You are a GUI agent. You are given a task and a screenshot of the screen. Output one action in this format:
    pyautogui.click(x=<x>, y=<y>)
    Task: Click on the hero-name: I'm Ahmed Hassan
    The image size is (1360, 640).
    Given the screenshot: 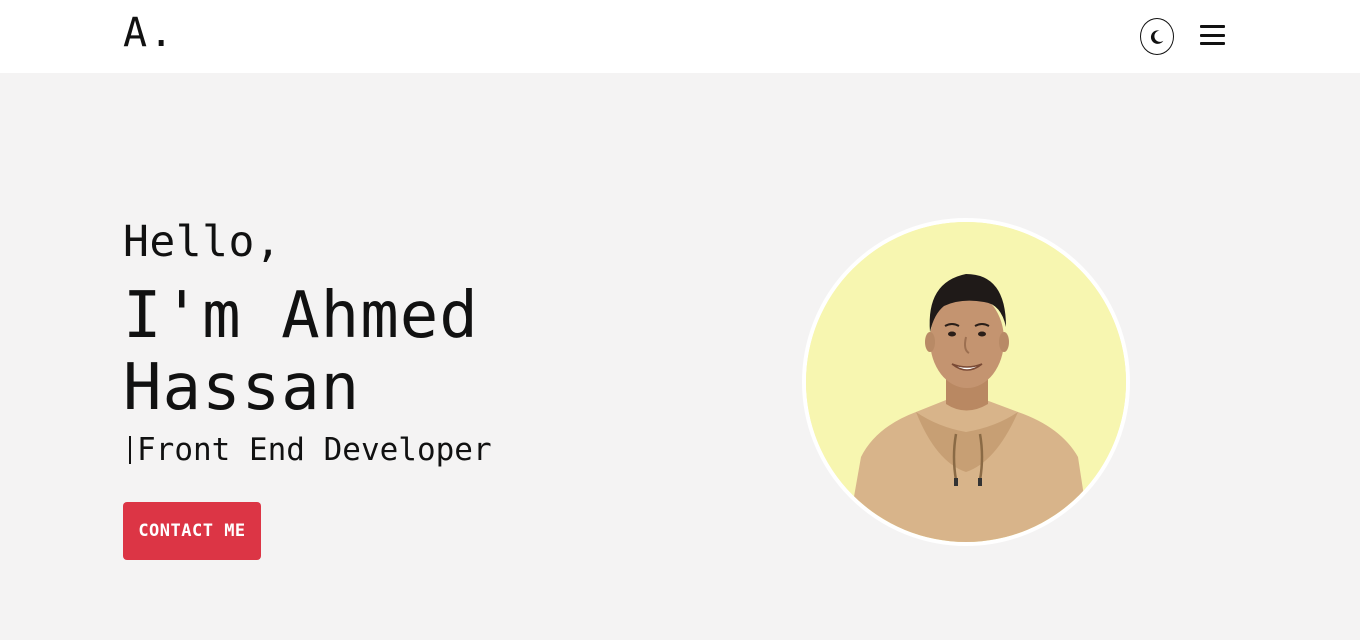 What is the action you would take?
    pyautogui.click(x=403, y=352)
    